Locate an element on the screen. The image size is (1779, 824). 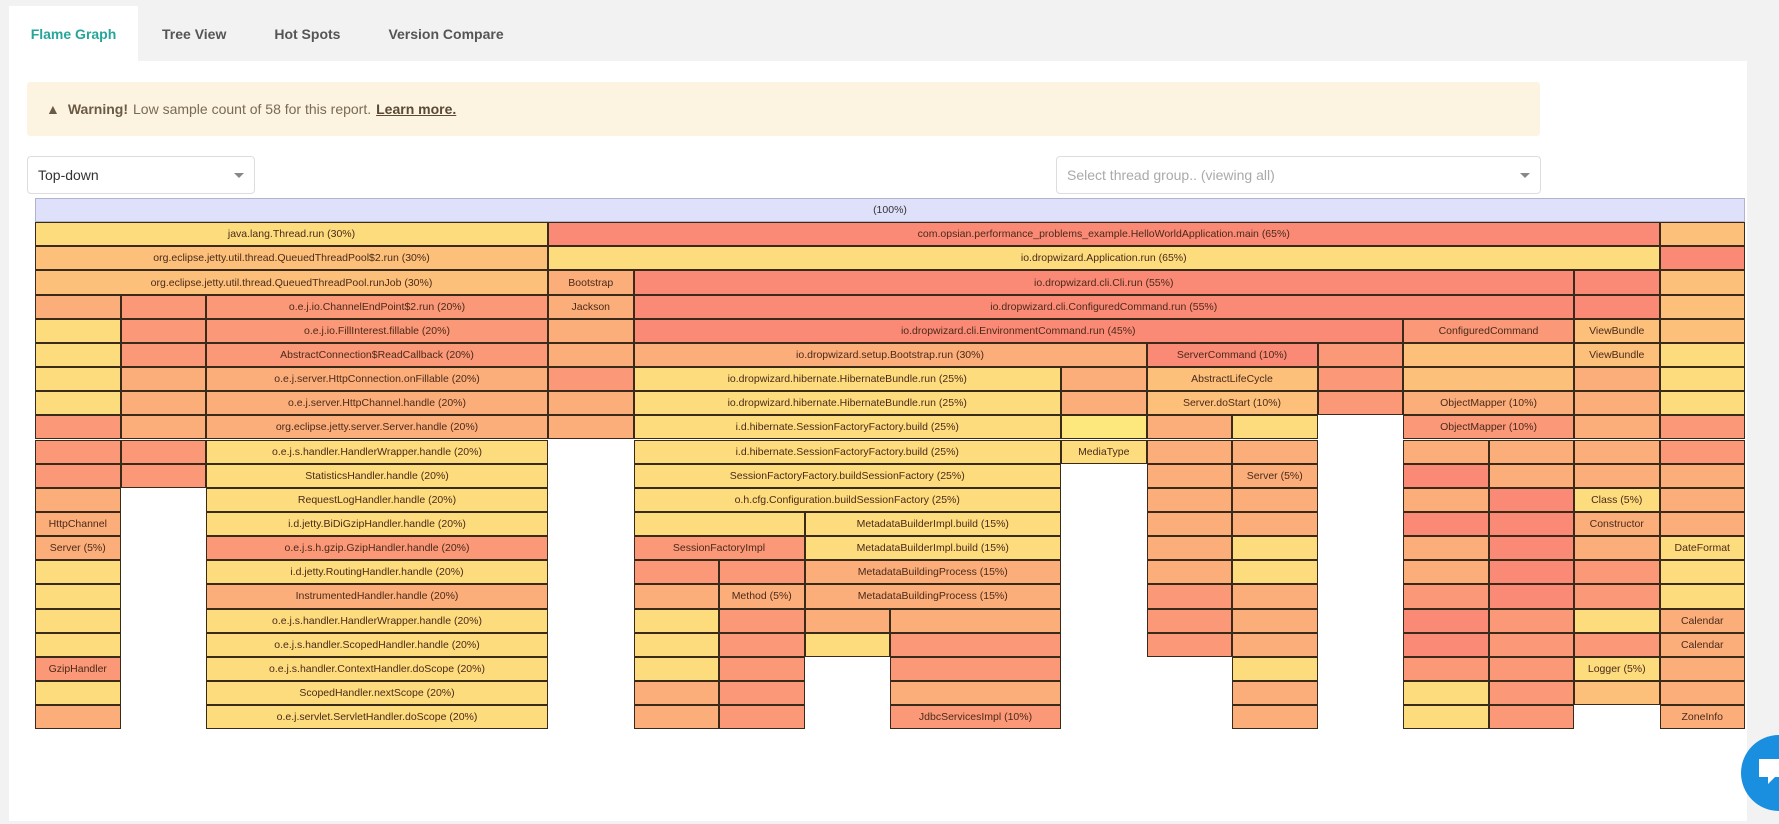
flame-frame: Logger (5%) is located at coordinates (1617, 668).